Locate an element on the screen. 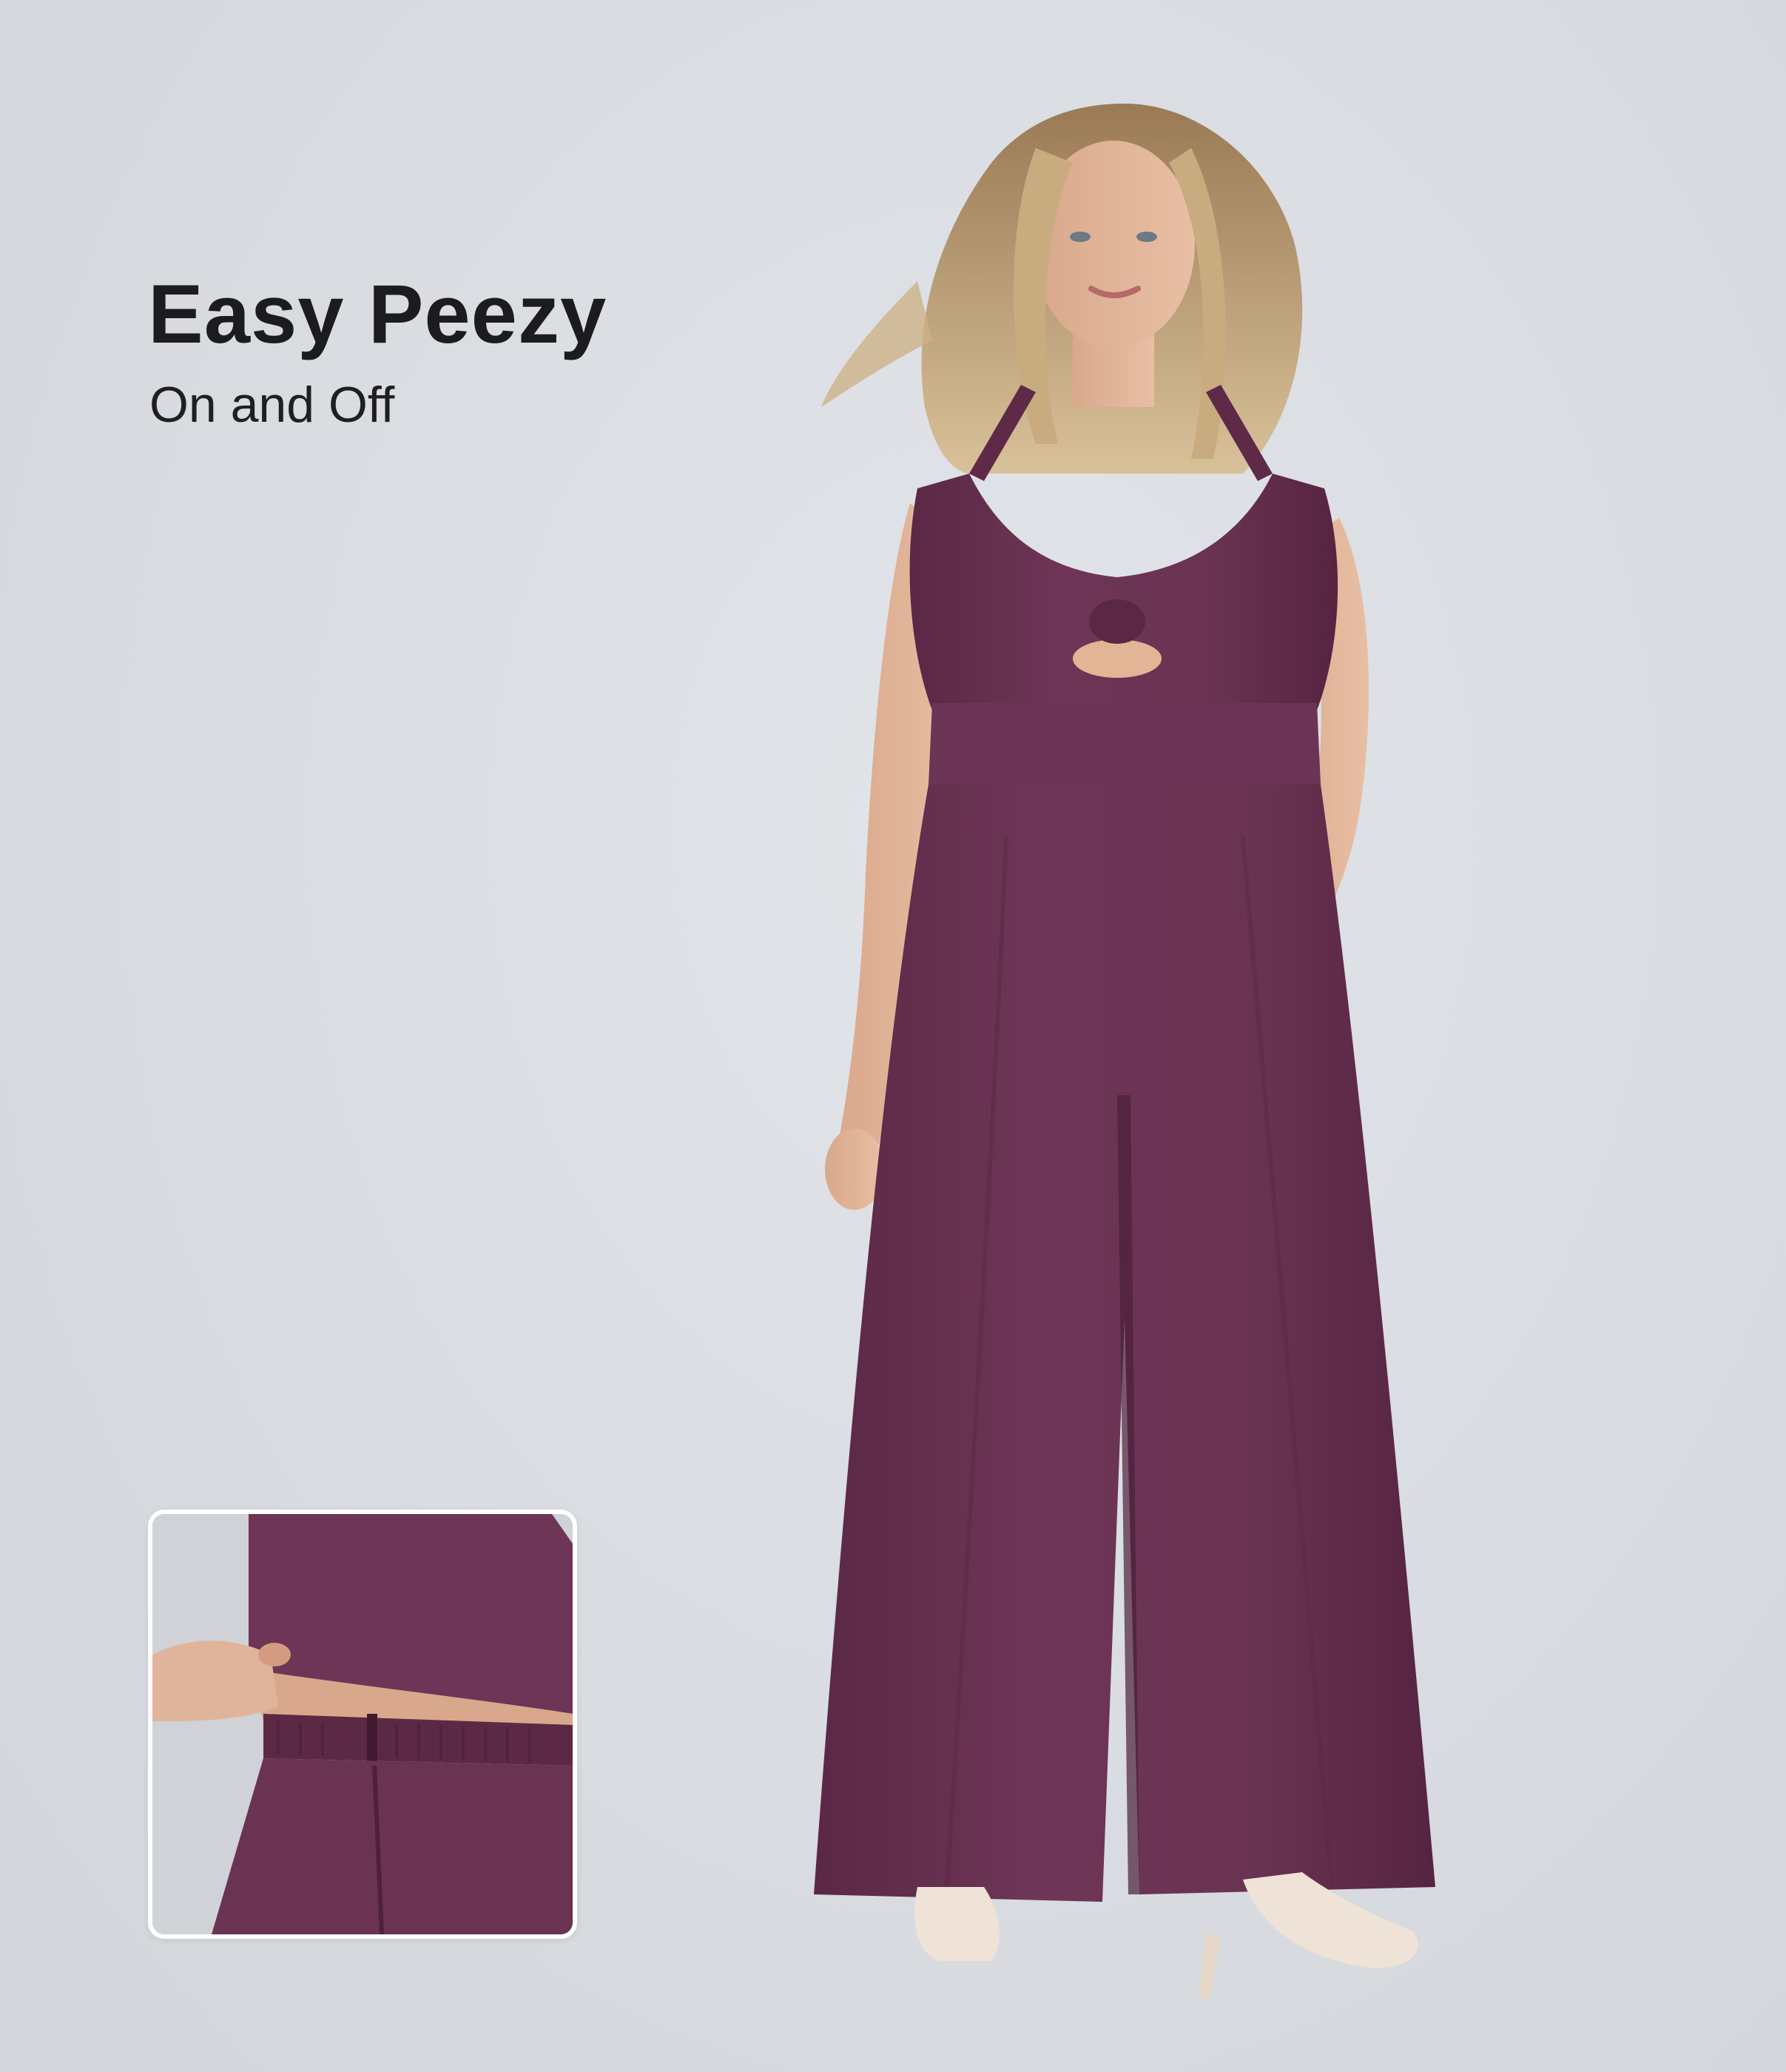  subheadline: On and Off is located at coordinates (272, 405).